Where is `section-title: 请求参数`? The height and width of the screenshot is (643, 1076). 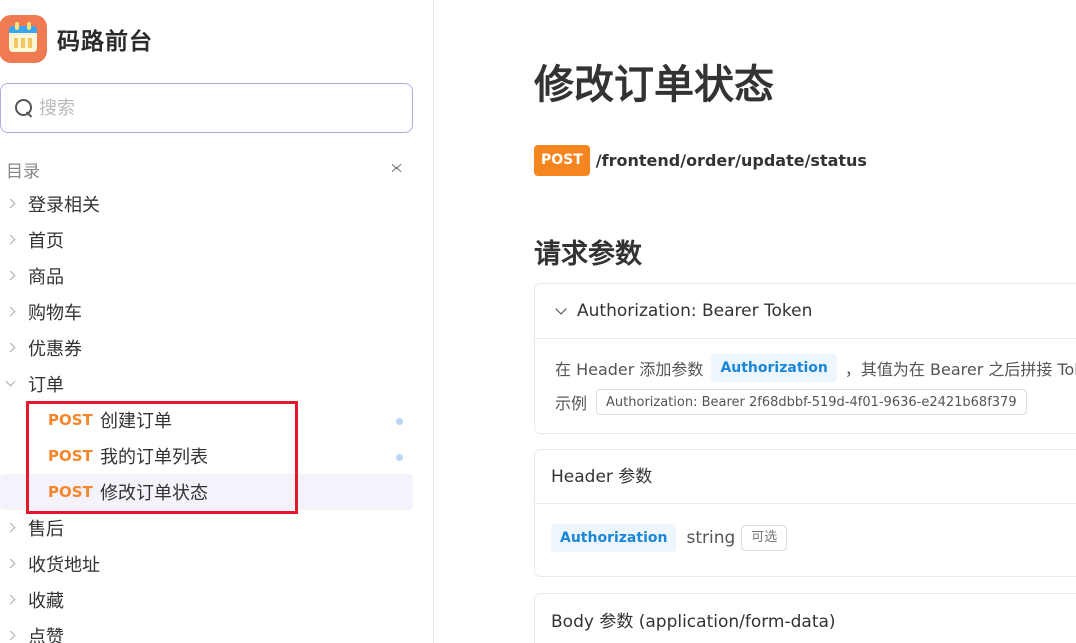 section-title: 请求参数 is located at coordinates (588, 254).